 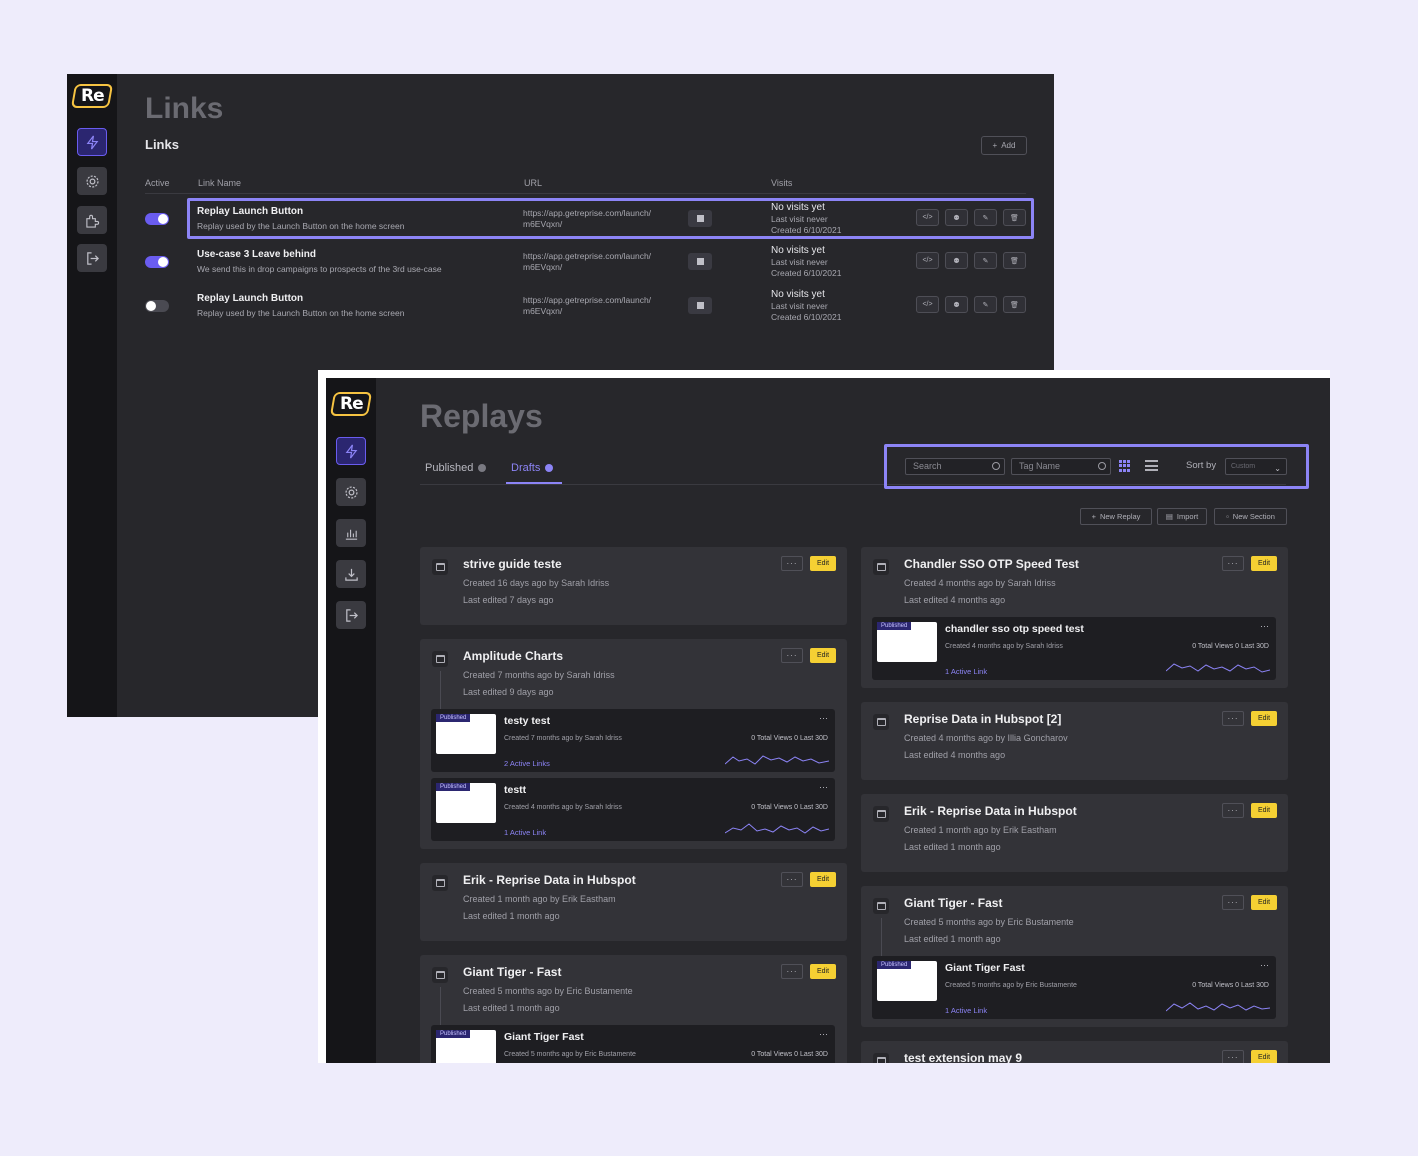 What do you see at coordinates (1074, 1052) in the screenshot?
I see `replay-card: test extension may 9 ··· Edit` at bounding box center [1074, 1052].